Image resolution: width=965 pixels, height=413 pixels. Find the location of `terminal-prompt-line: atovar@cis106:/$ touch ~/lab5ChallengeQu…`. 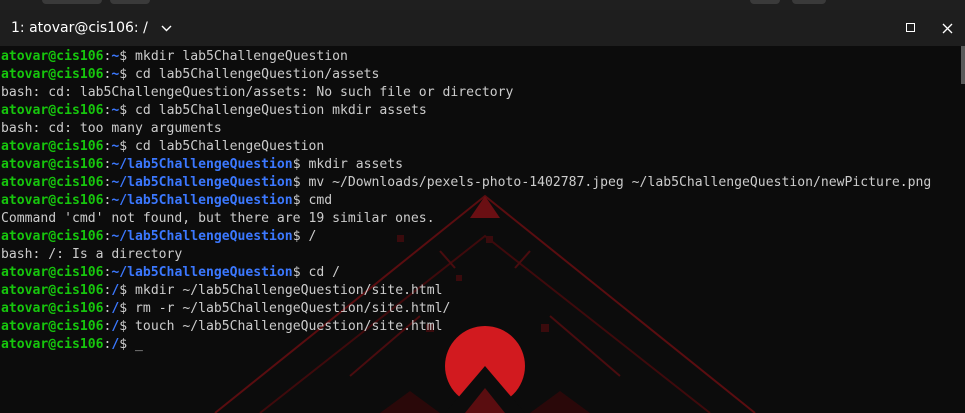

terminal-prompt-line: atovar@cis106:/$ touch ~/lab5ChallengeQu… is located at coordinates (466, 327).